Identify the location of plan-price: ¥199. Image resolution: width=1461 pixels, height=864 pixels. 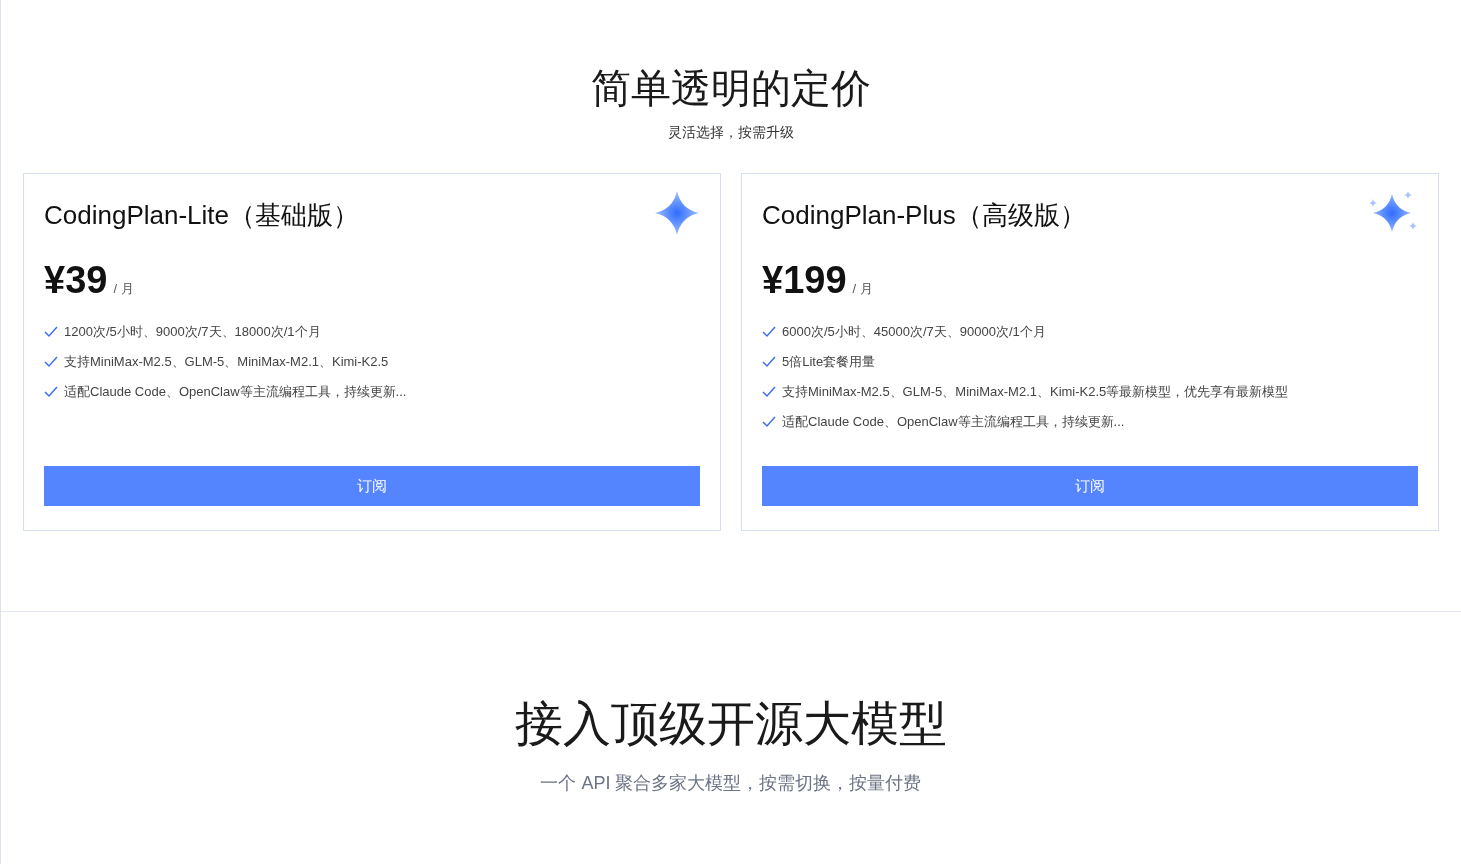
(804, 280).